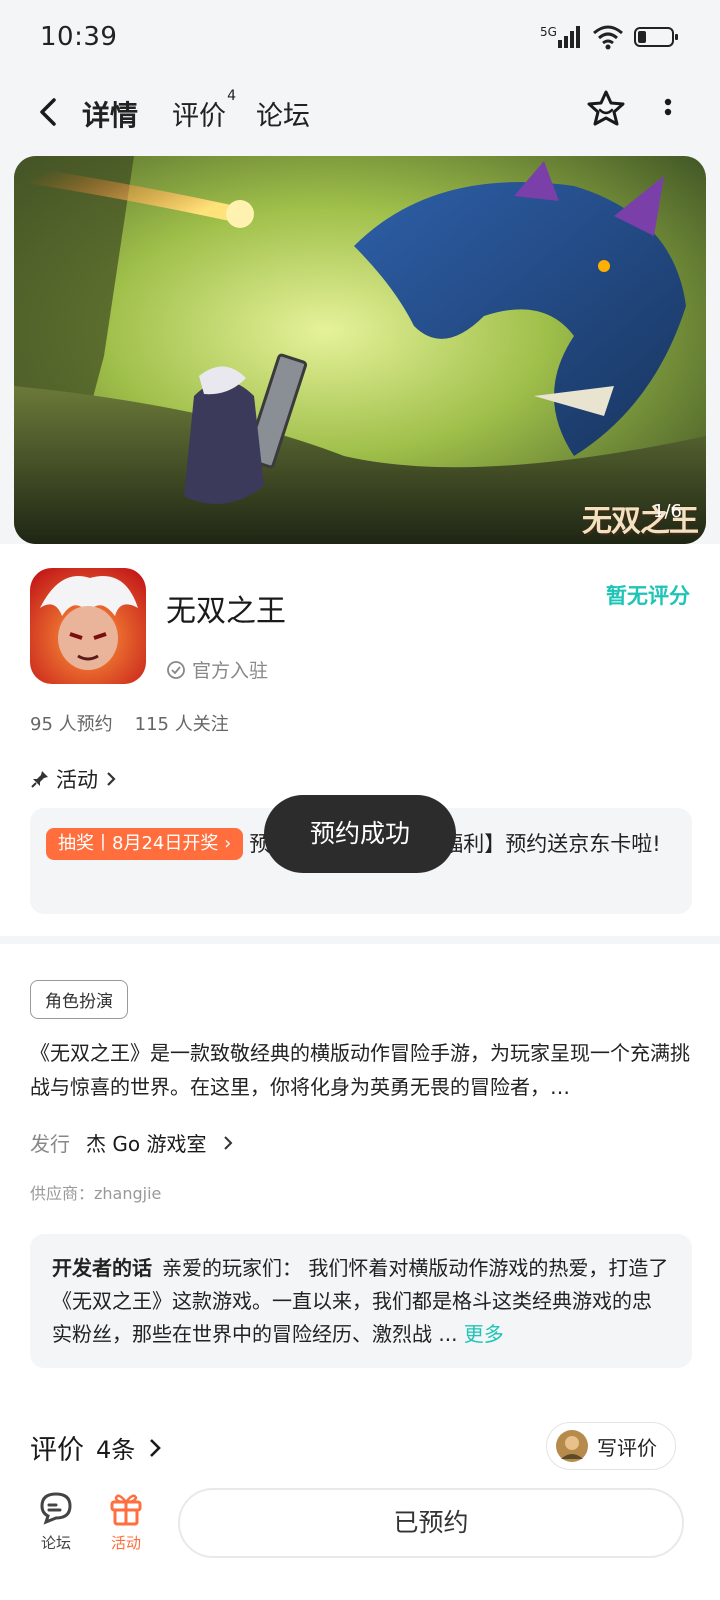 Image resolution: width=720 pixels, height=1600 pixels. I want to click on write-review-label: 写评价, so click(627, 1447).